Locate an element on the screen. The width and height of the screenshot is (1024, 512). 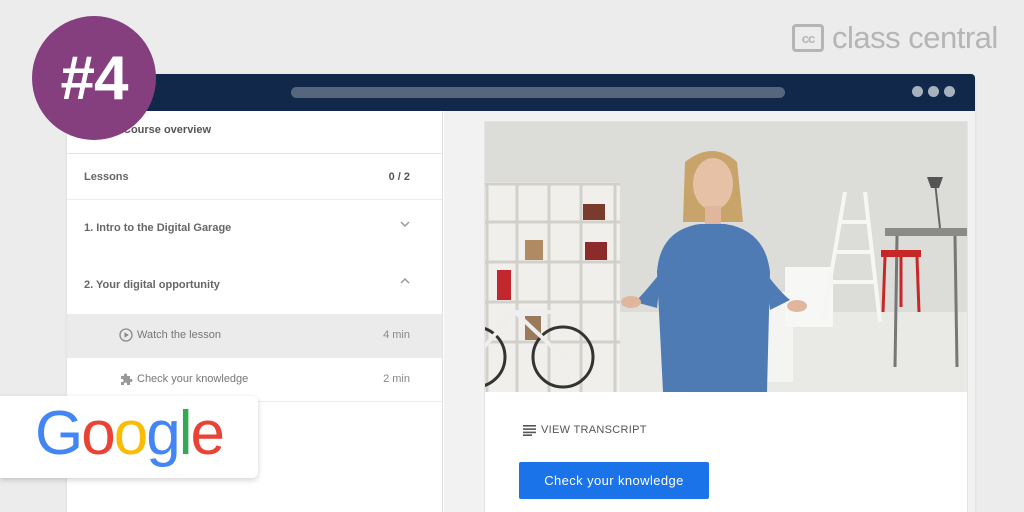
window-menu-icon is located at coordinates (933, 91).